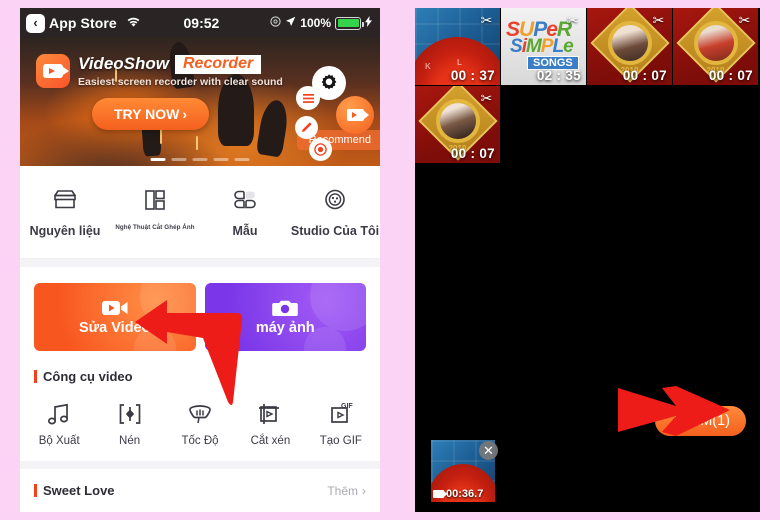 The height and width of the screenshot is (520, 780). I want to click on banner-title-highlight: Recorder, so click(218, 64).